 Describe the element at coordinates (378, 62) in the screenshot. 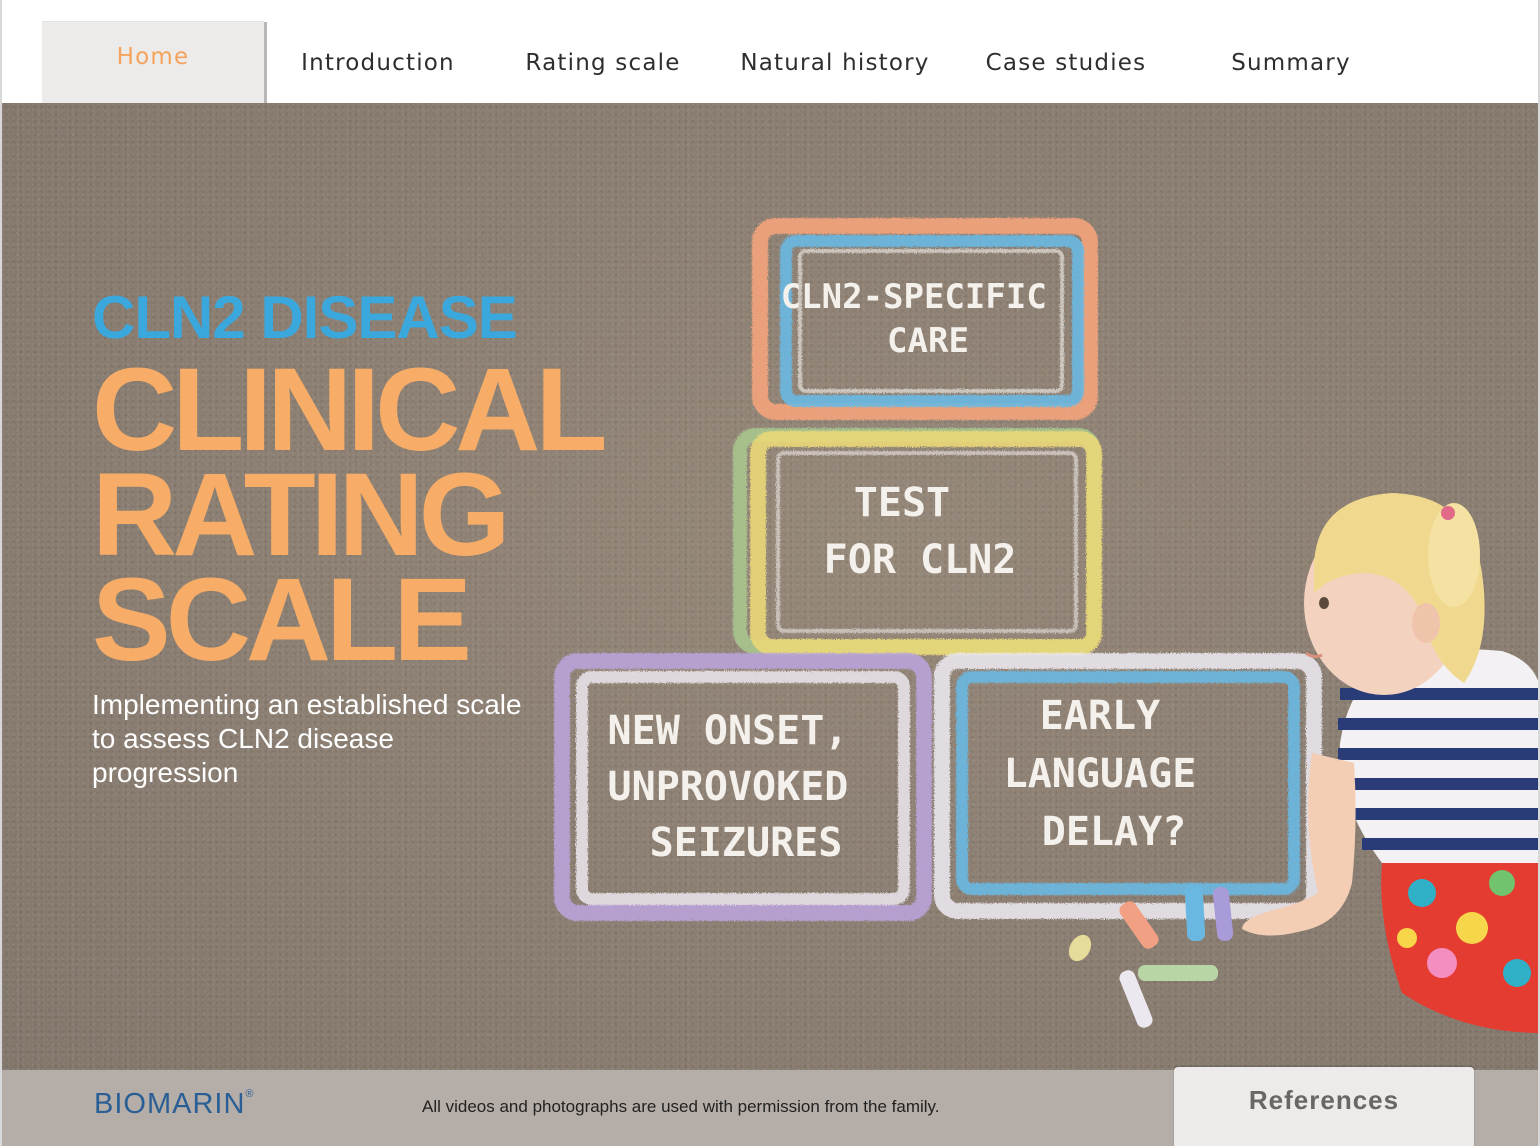

I see `tab-introduction: Introduction` at that location.